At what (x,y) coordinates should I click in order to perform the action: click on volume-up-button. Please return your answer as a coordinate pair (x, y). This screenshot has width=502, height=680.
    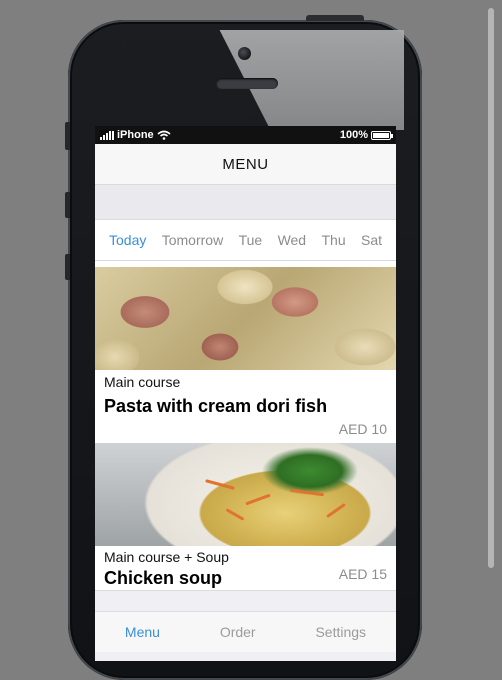
    Looking at the image, I should click on (67, 205).